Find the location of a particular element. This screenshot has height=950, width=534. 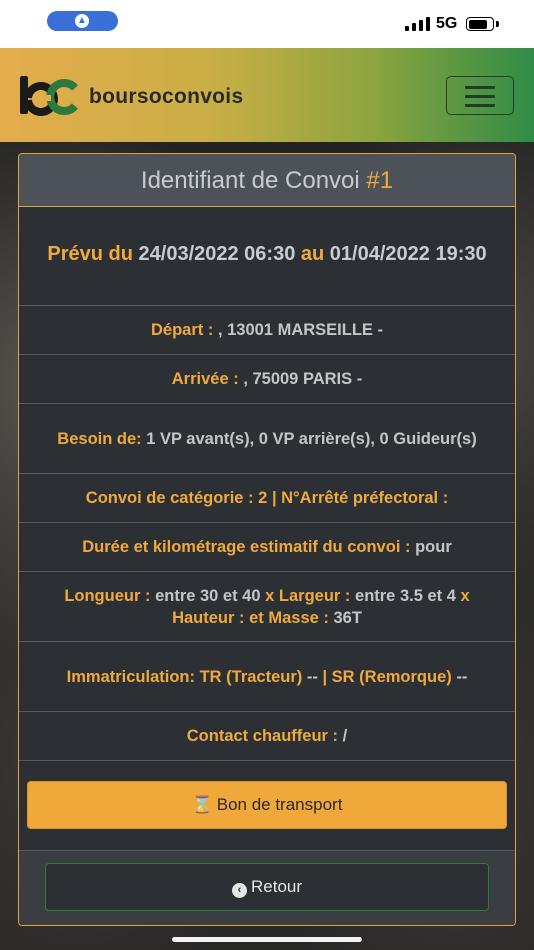

location-pill: ▲ is located at coordinates (82, 21).